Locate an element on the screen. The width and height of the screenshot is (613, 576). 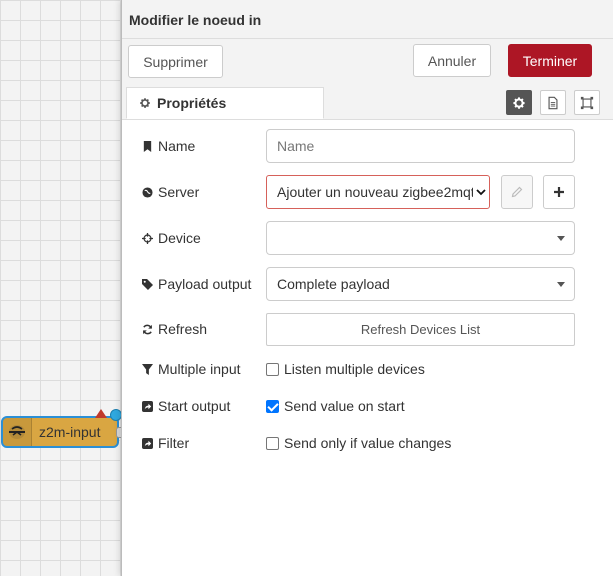
plus-icon is located at coordinates (559, 192).